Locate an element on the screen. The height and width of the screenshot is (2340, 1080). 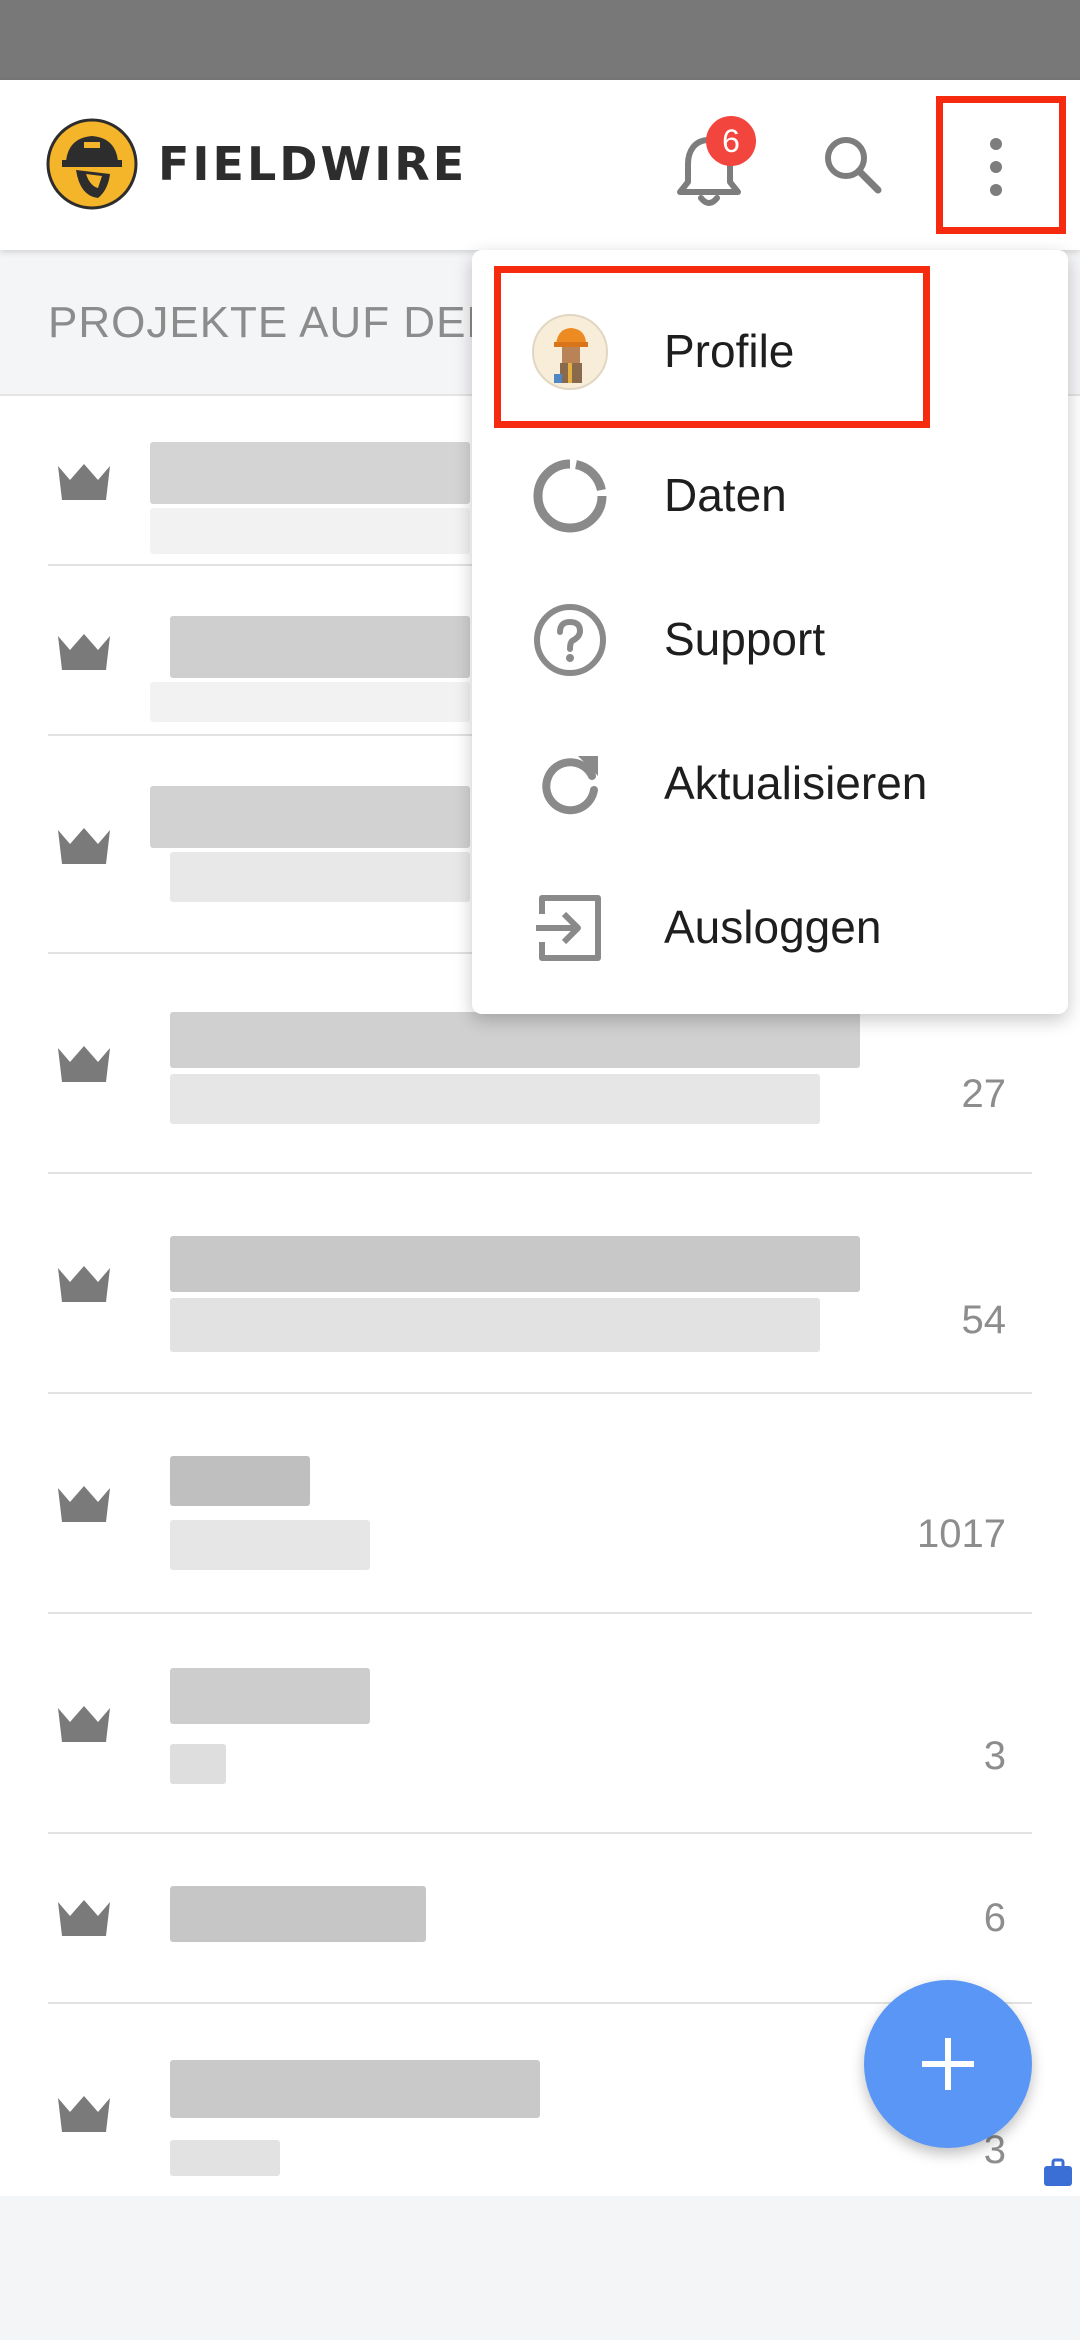
refresh-icon is located at coordinates (570, 785).